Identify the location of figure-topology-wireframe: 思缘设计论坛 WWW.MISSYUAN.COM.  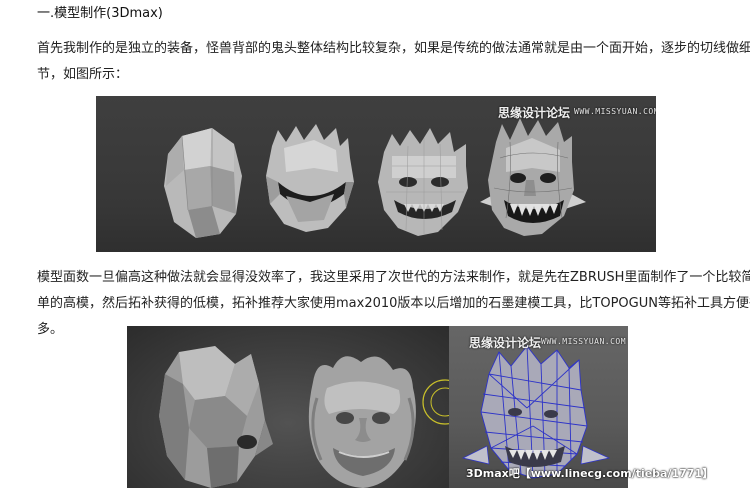
(538, 407).